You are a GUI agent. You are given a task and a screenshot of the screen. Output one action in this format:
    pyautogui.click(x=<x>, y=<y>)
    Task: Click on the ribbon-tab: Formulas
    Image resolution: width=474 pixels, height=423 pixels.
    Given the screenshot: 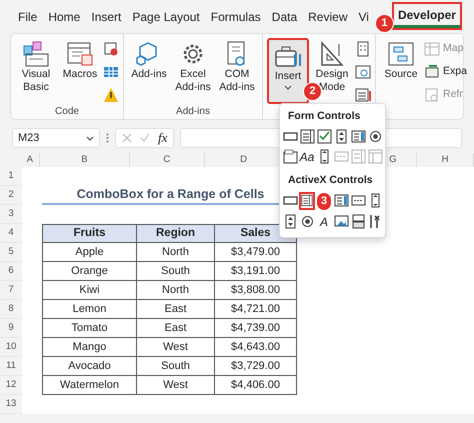 What is the action you would take?
    pyautogui.click(x=235, y=19)
    